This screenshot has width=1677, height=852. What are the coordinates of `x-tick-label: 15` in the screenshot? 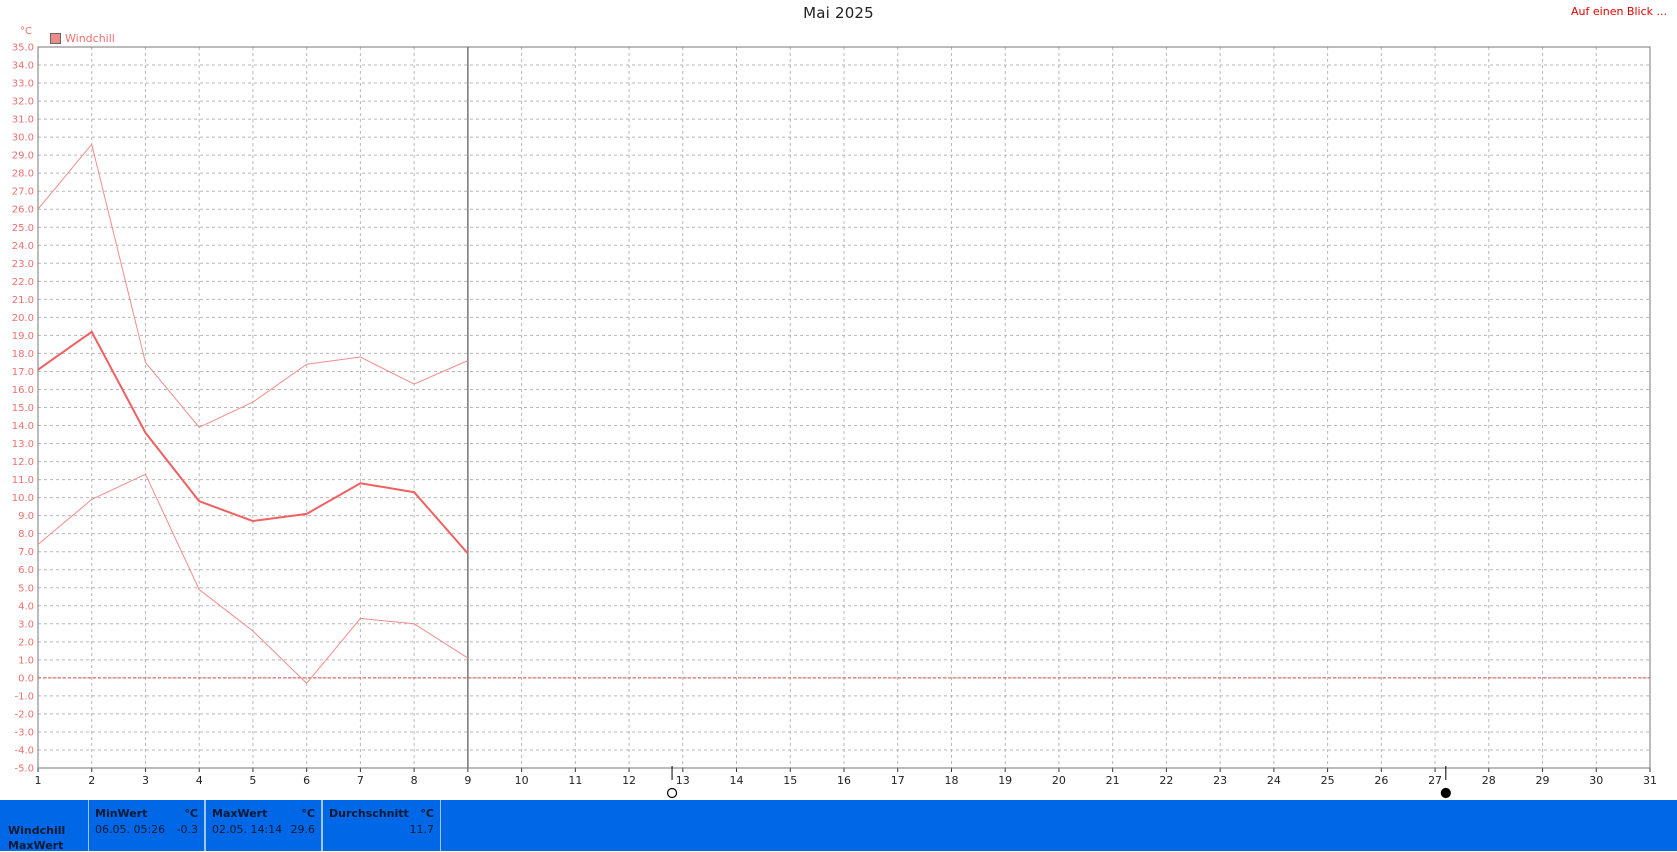 It's located at (790, 780).